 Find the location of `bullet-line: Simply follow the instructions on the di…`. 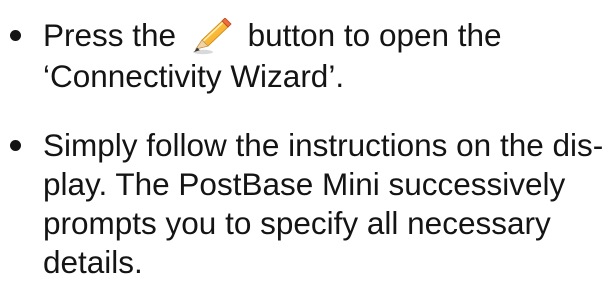

bullet-line: Simply follow the instructions on the di… is located at coordinates (329, 145).